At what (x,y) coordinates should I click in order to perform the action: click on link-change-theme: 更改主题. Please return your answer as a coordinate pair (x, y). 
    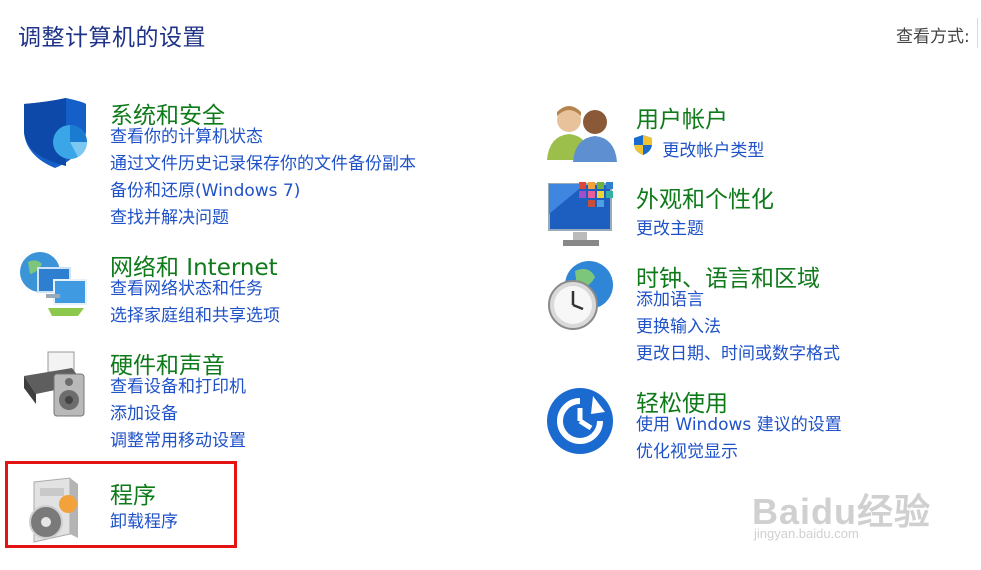
    Looking at the image, I should click on (670, 229).